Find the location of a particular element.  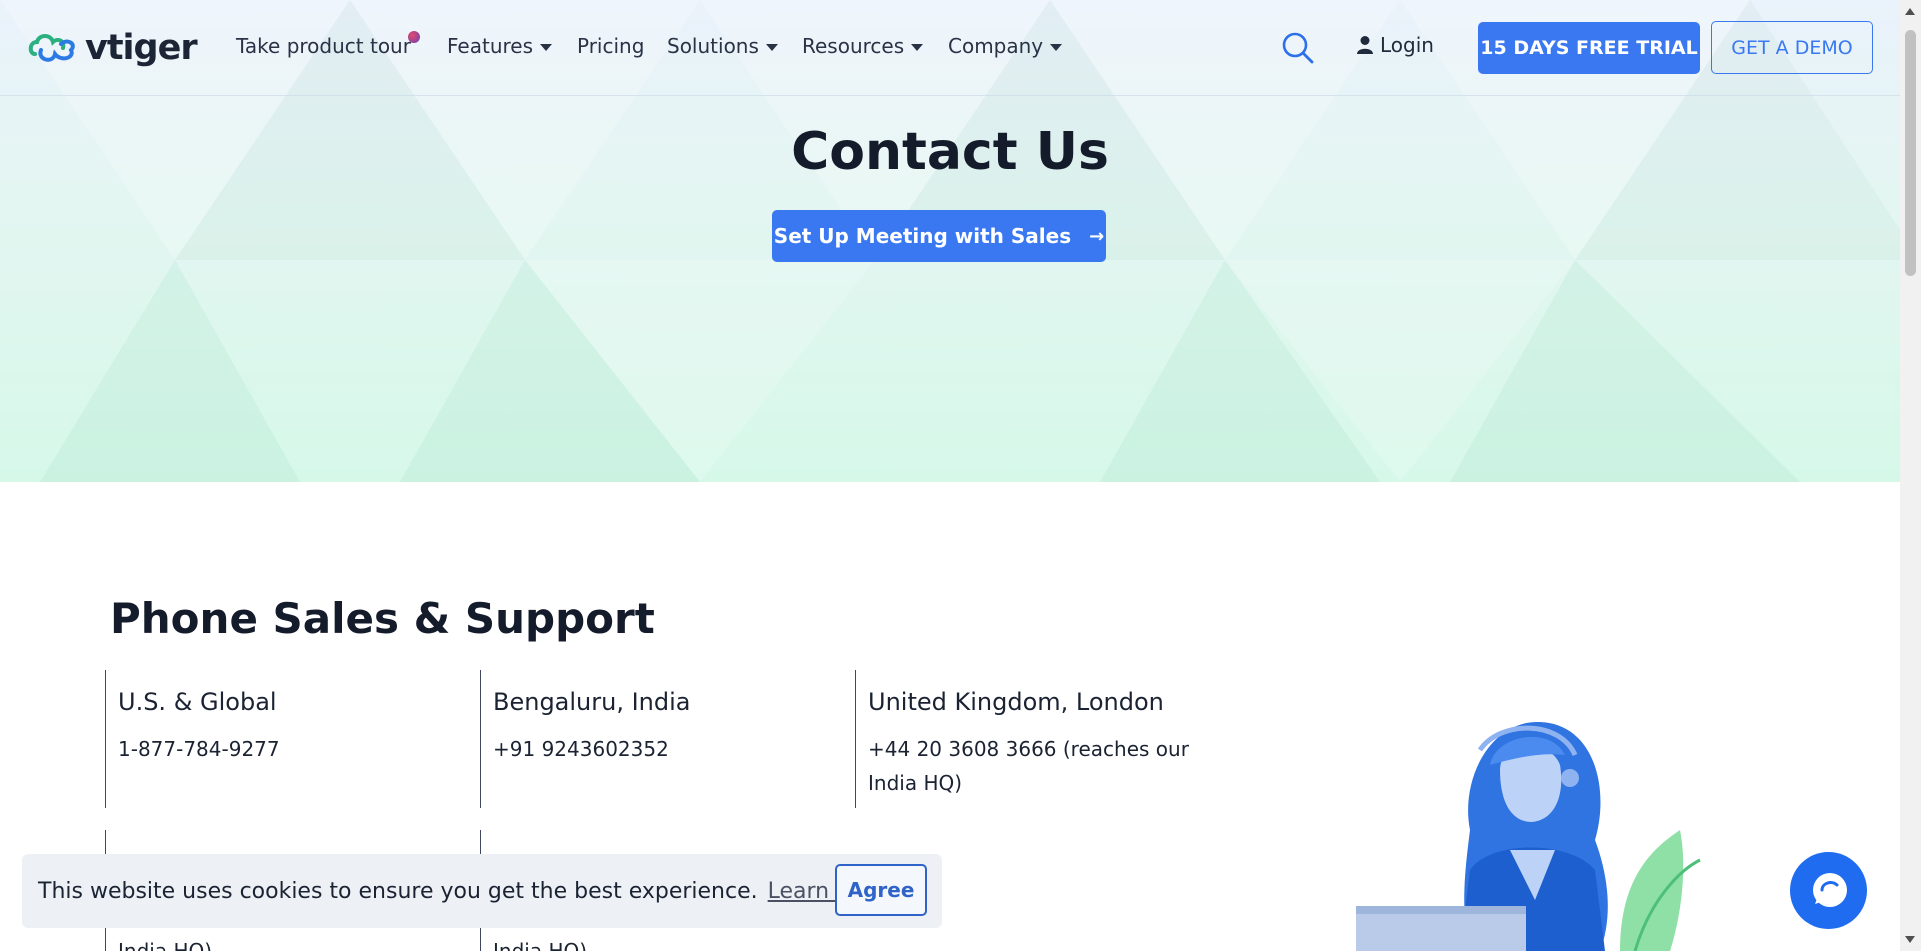

cookie-agree-button: Agree is located at coordinates (881, 890).